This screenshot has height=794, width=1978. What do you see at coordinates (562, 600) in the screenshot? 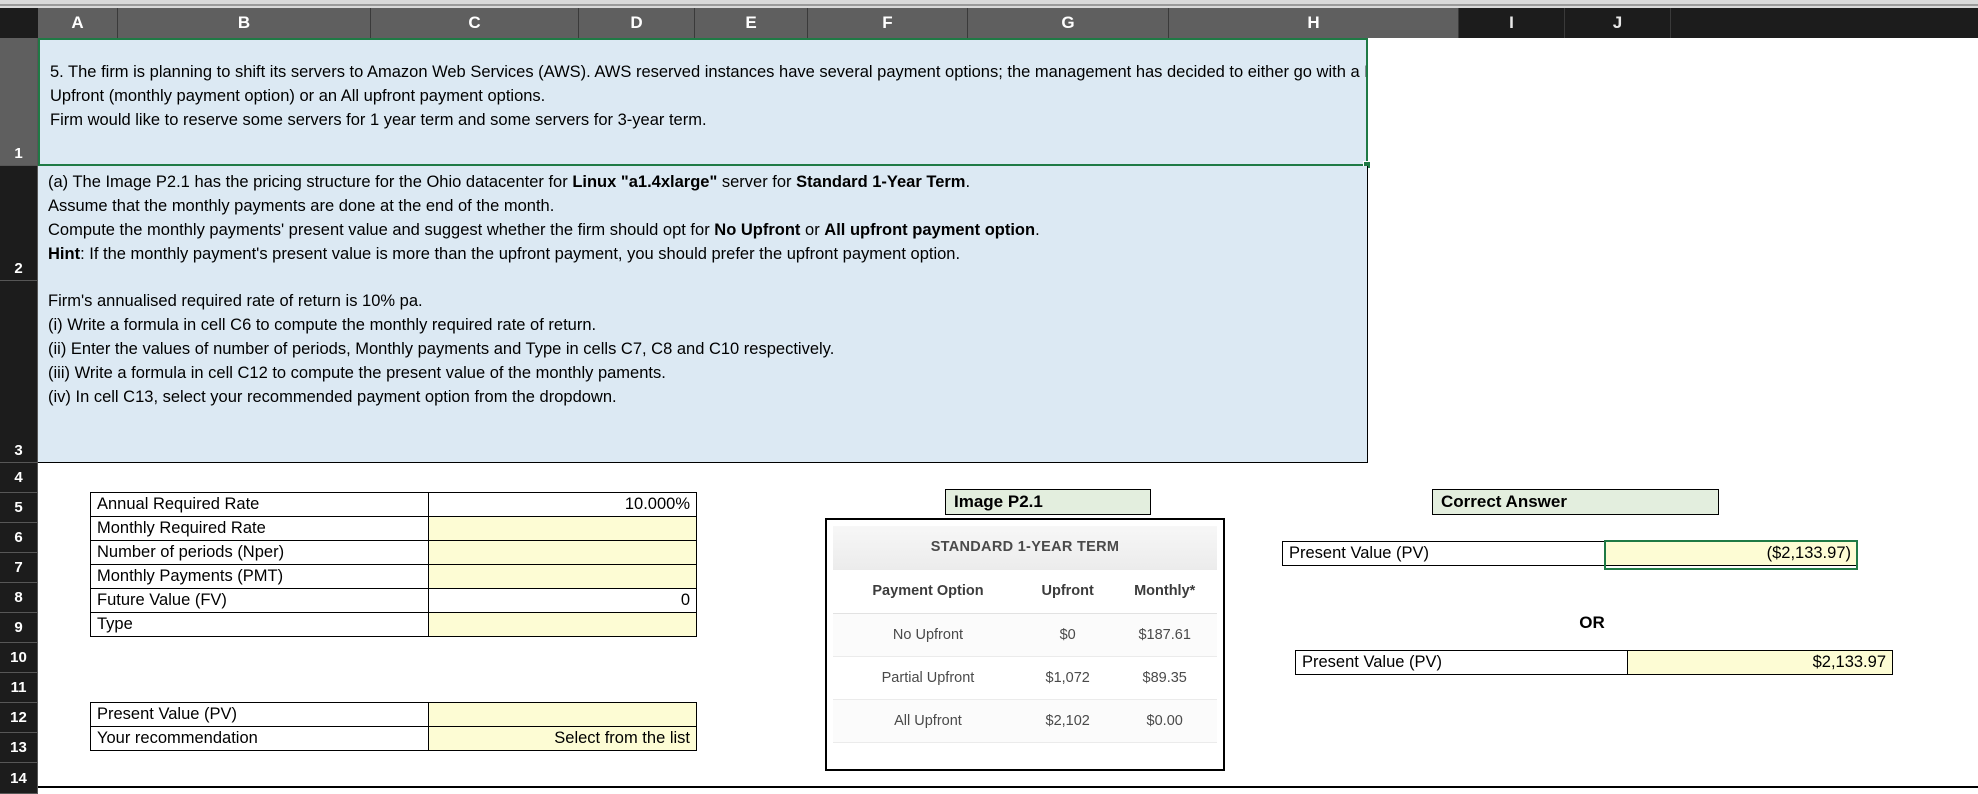
I see `input-value-4: 0` at bounding box center [562, 600].